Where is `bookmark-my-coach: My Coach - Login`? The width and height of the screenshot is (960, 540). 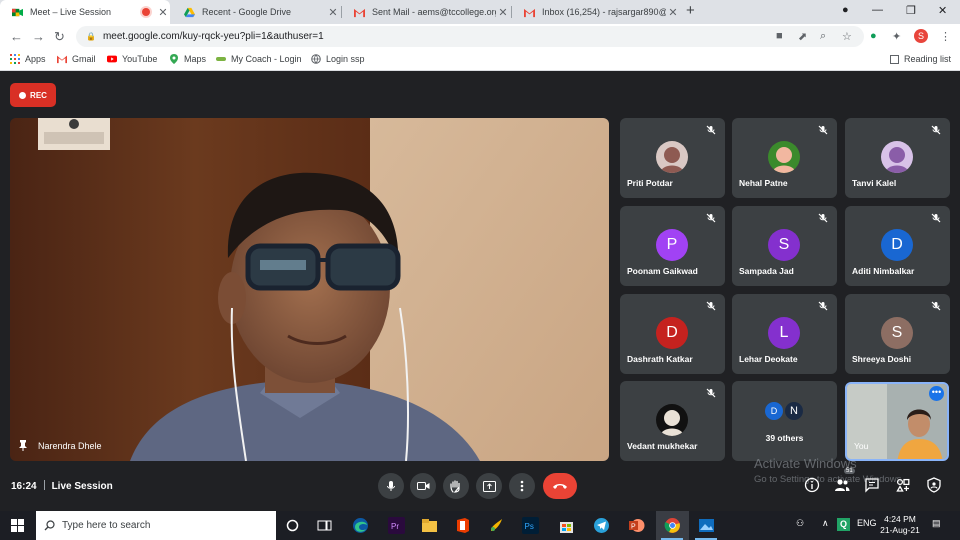 bookmark-my-coach: My Coach - Login is located at coordinates (259, 59).